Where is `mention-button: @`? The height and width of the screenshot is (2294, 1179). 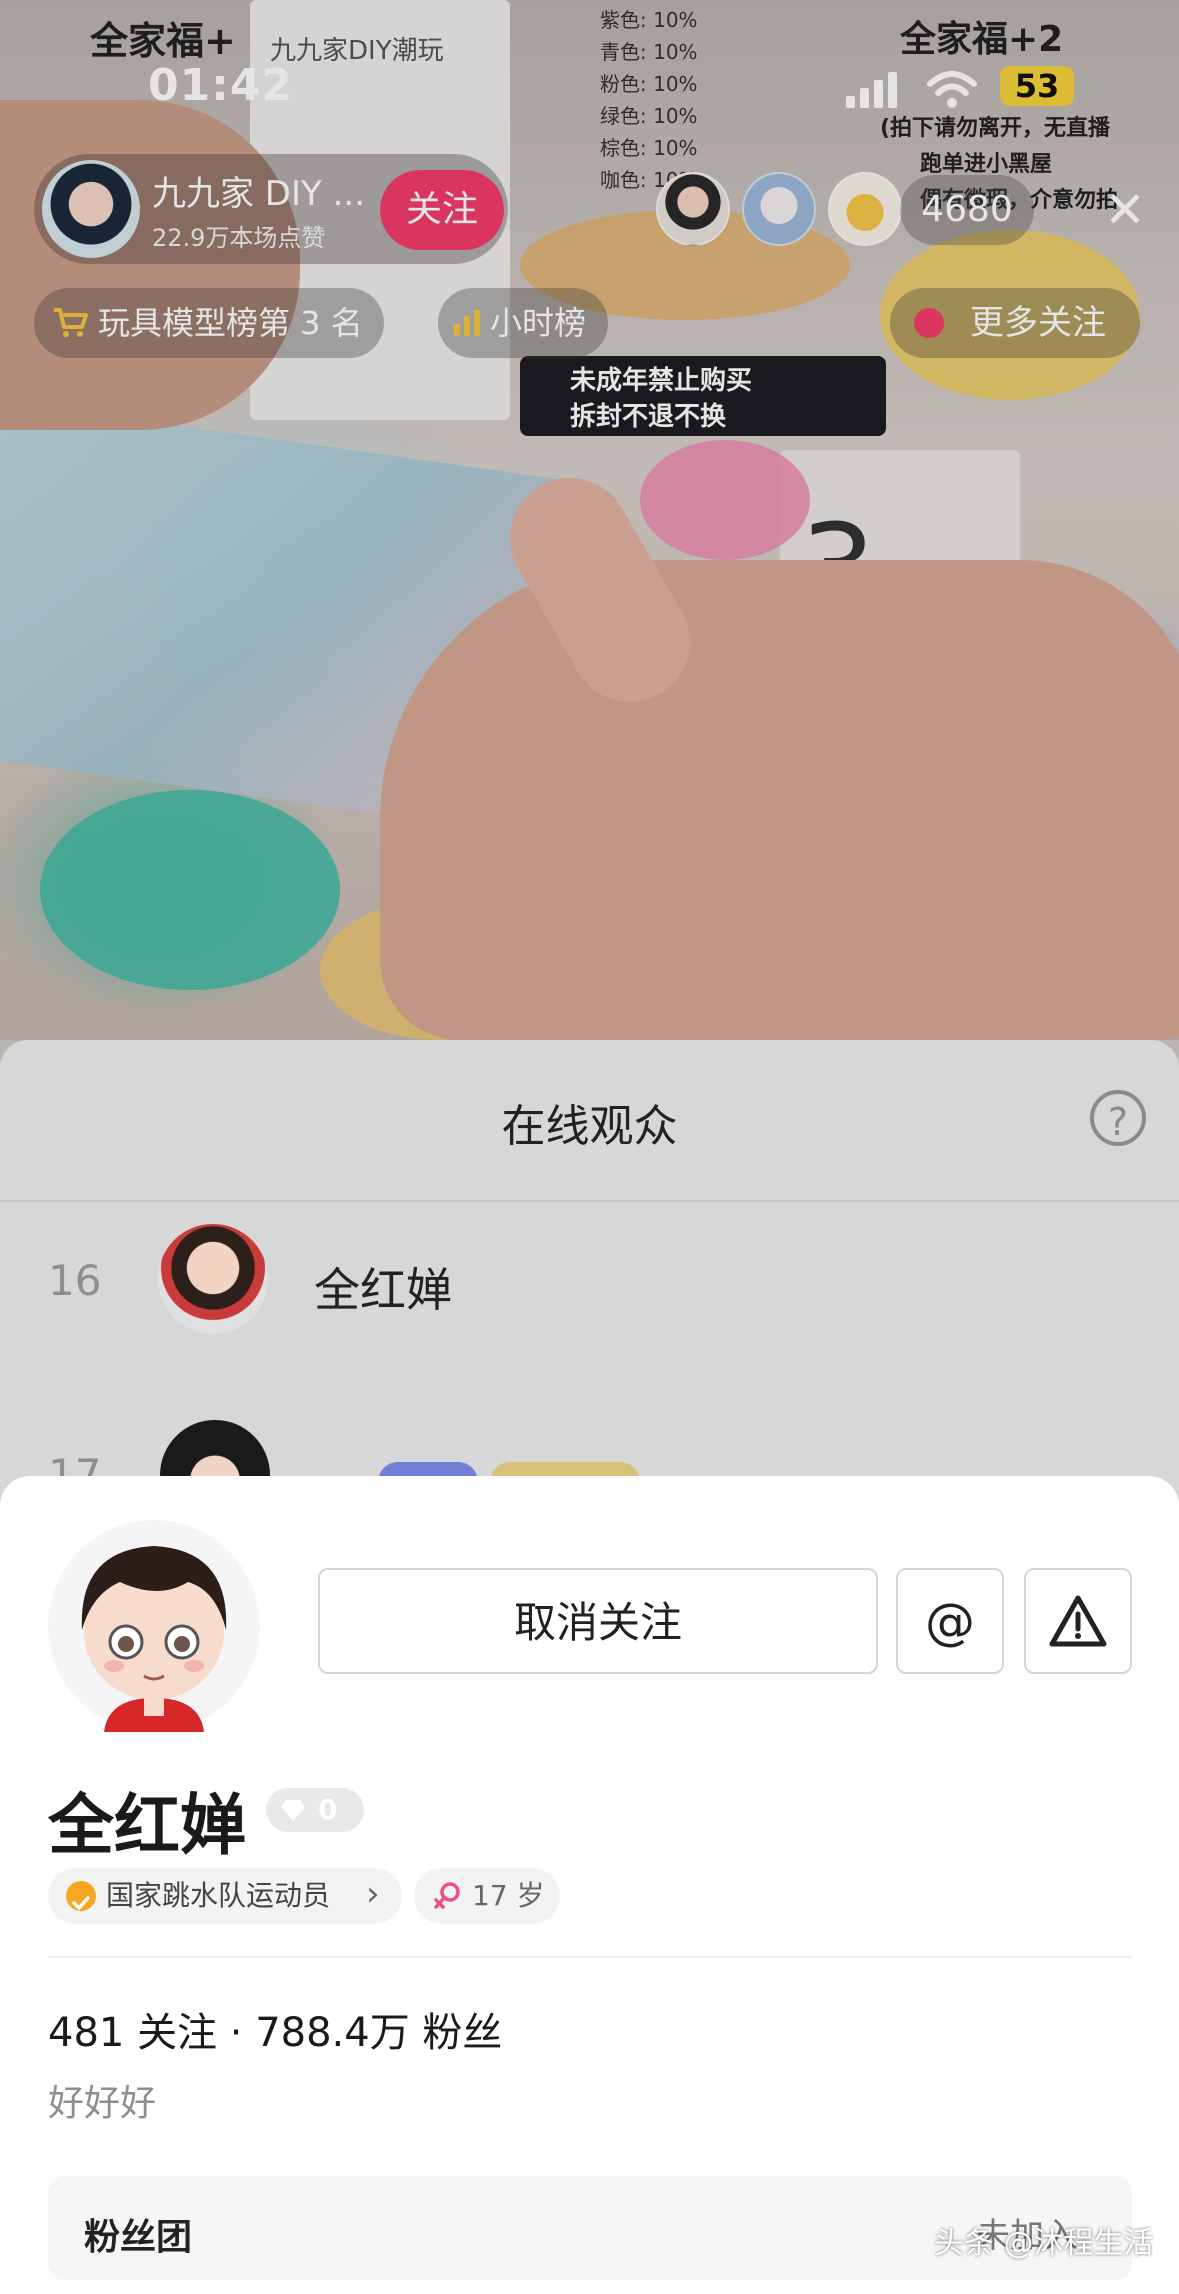
mention-button: @ is located at coordinates (950, 1621).